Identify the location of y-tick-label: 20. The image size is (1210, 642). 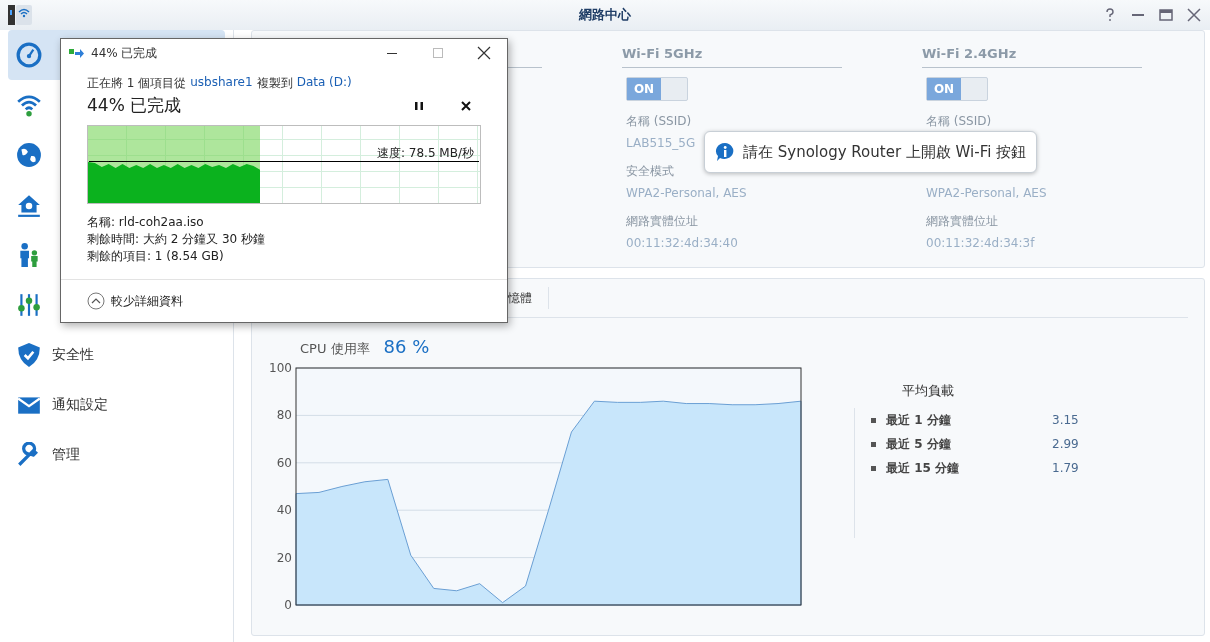
(284, 557).